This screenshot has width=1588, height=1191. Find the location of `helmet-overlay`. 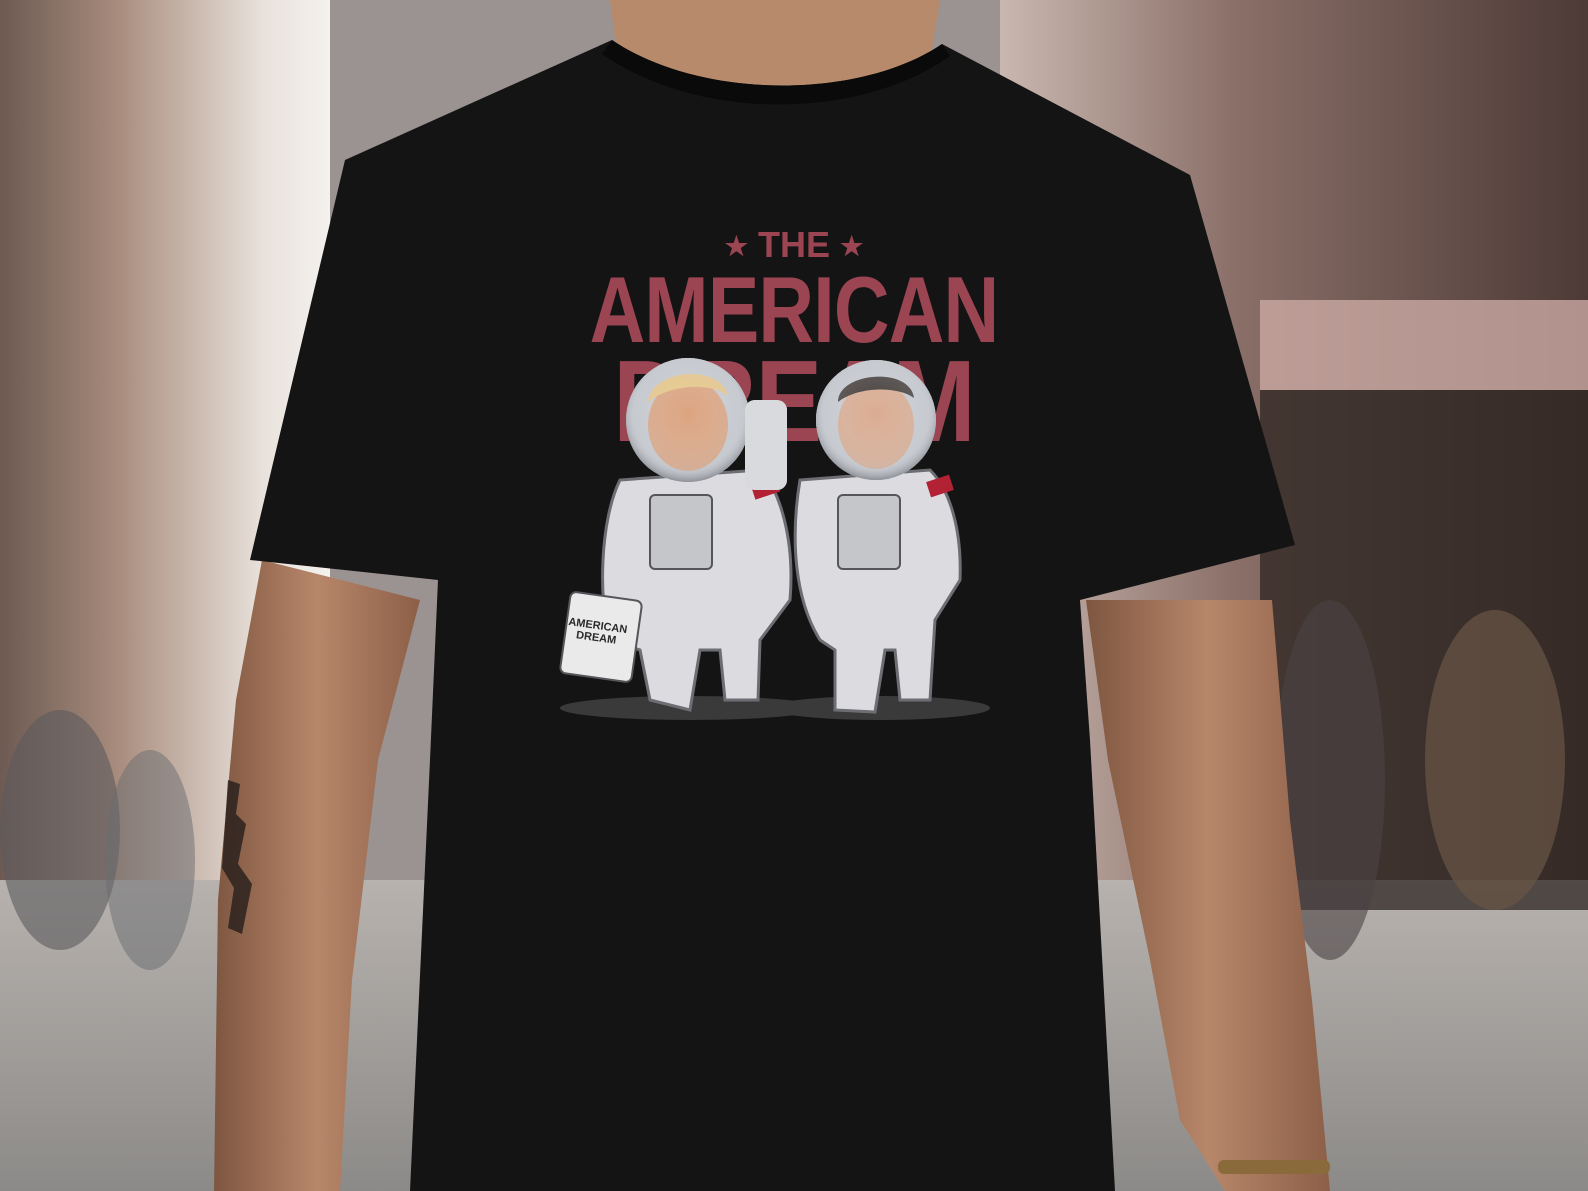

helmet-overlay is located at coordinates (781, 424).